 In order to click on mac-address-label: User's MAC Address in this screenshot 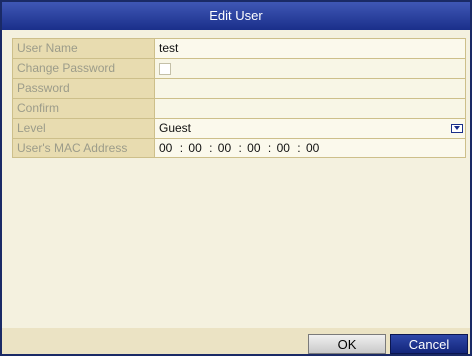, I will do `click(83, 148)`.